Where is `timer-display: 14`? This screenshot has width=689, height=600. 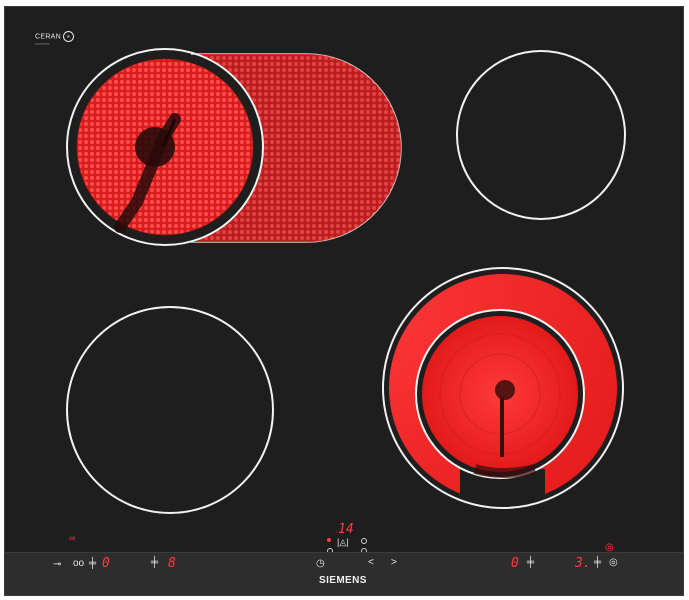
timer-display: 14 is located at coordinates (346, 529).